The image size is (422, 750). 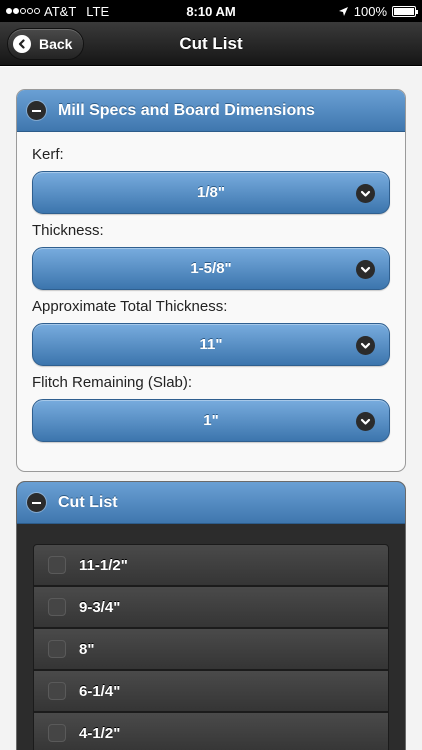 I want to click on kerf-select: 1/8", so click(x=211, y=192).